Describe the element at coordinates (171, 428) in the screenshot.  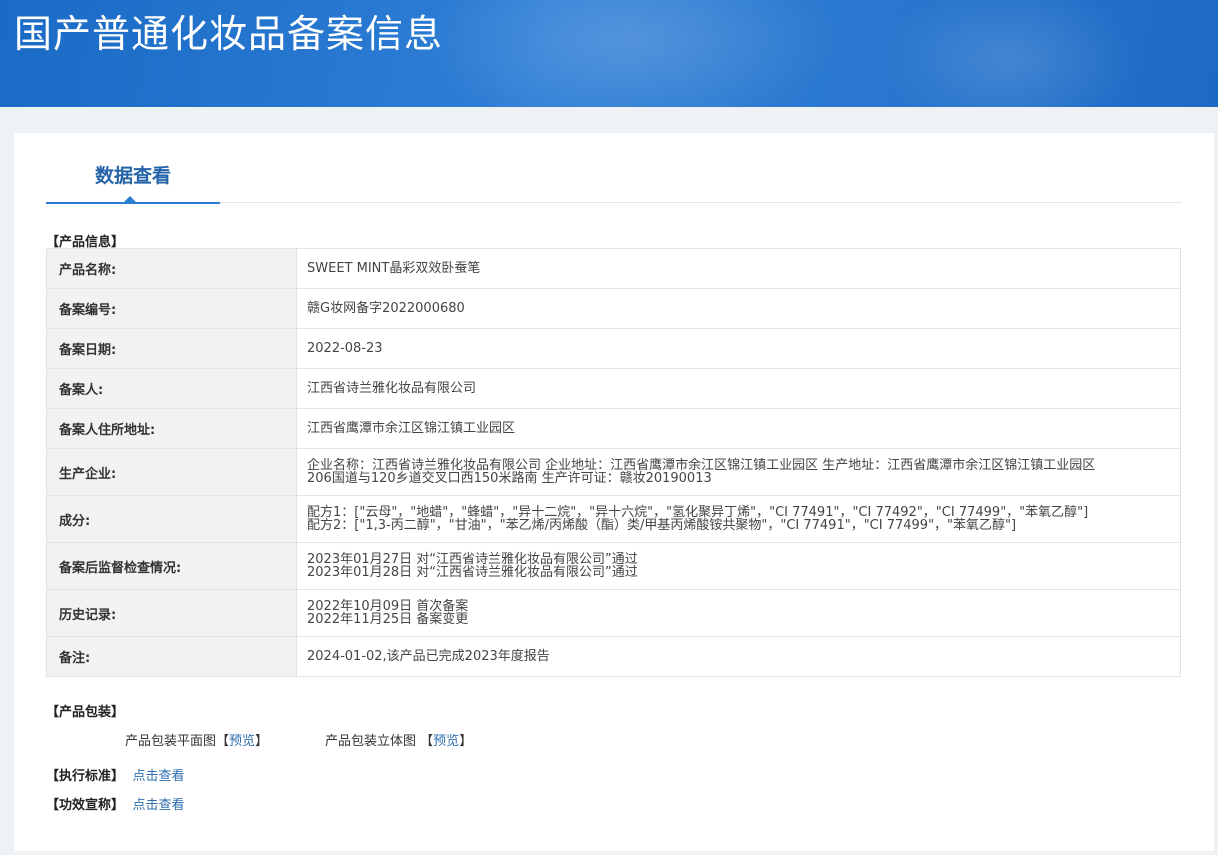
I see `info-label: 备案人住所地址:` at that location.